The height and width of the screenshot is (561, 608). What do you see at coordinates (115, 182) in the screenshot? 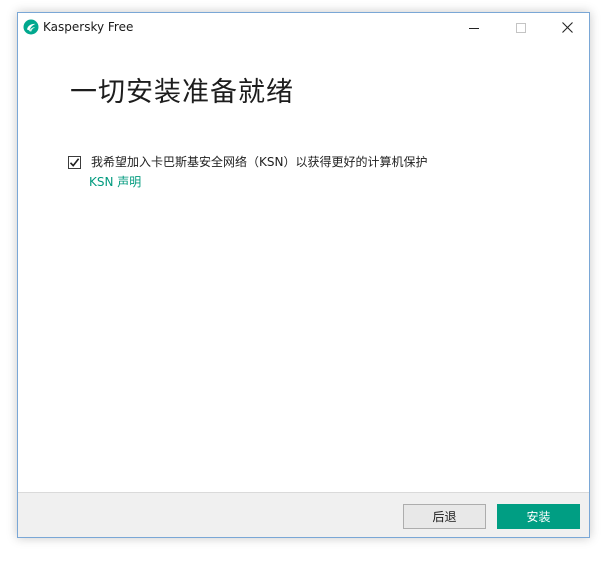
I see `ksn-statement-link: KSN 声明` at bounding box center [115, 182].